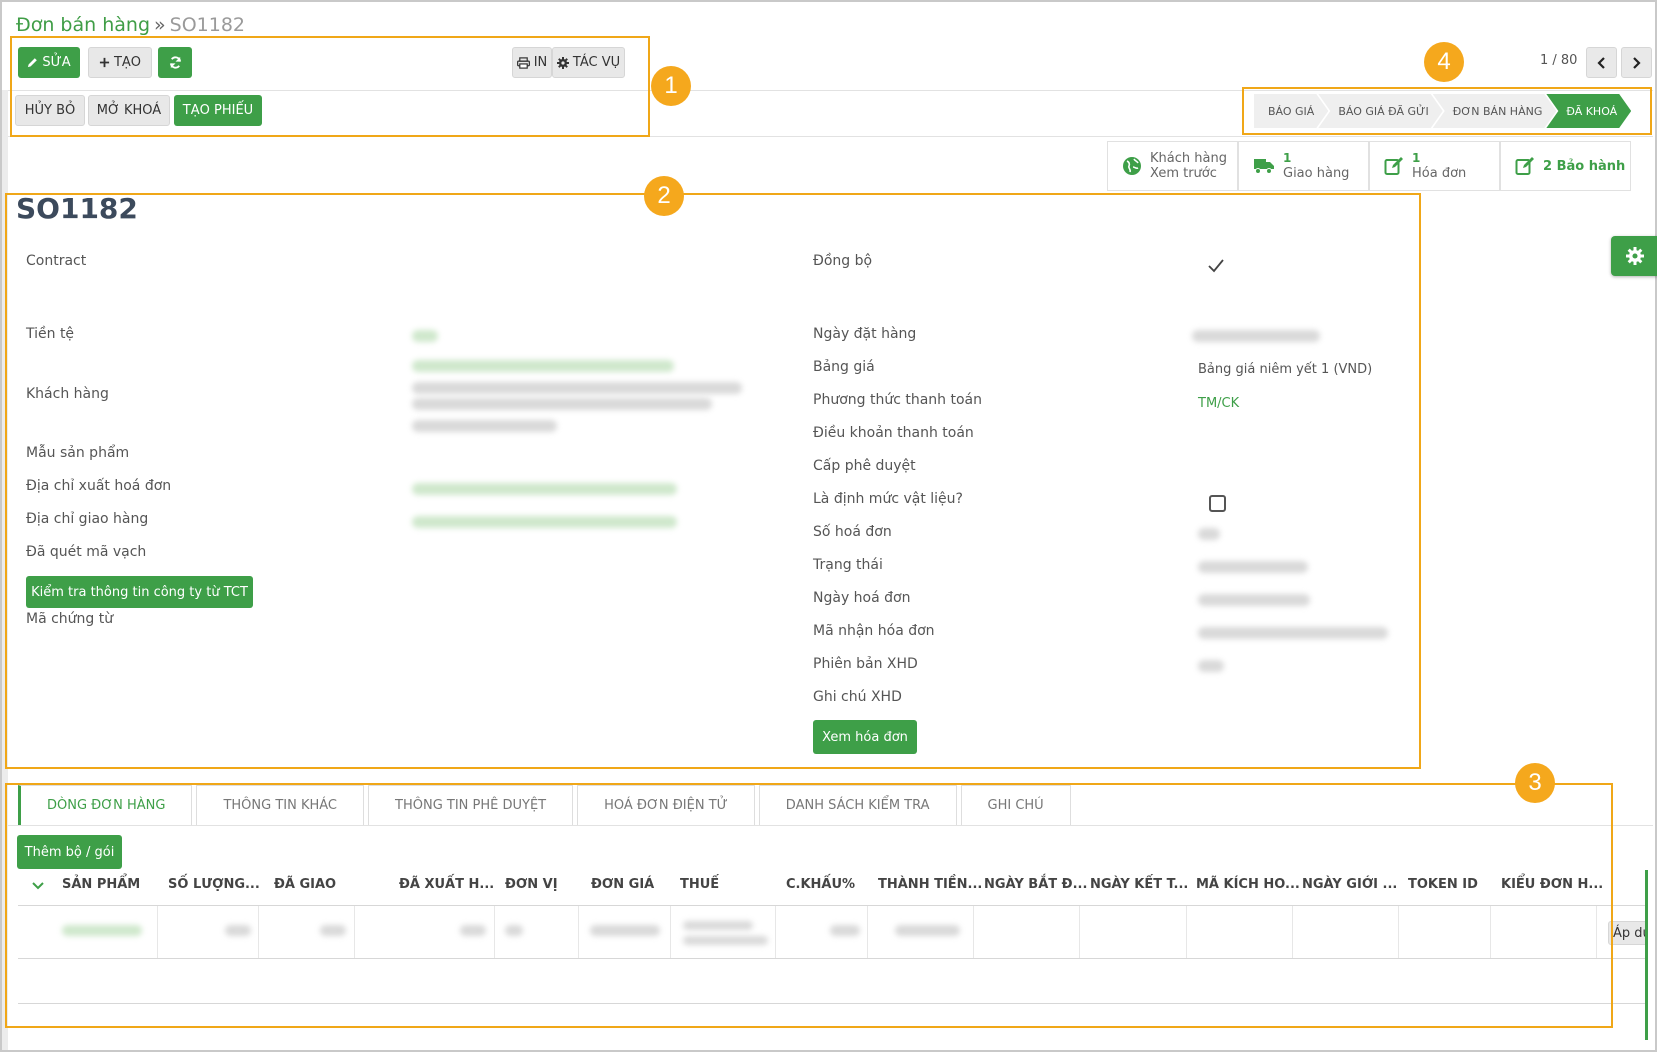  Describe the element at coordinates (1636, 62) in the screenshot. I see `pager-next-button` at that location.